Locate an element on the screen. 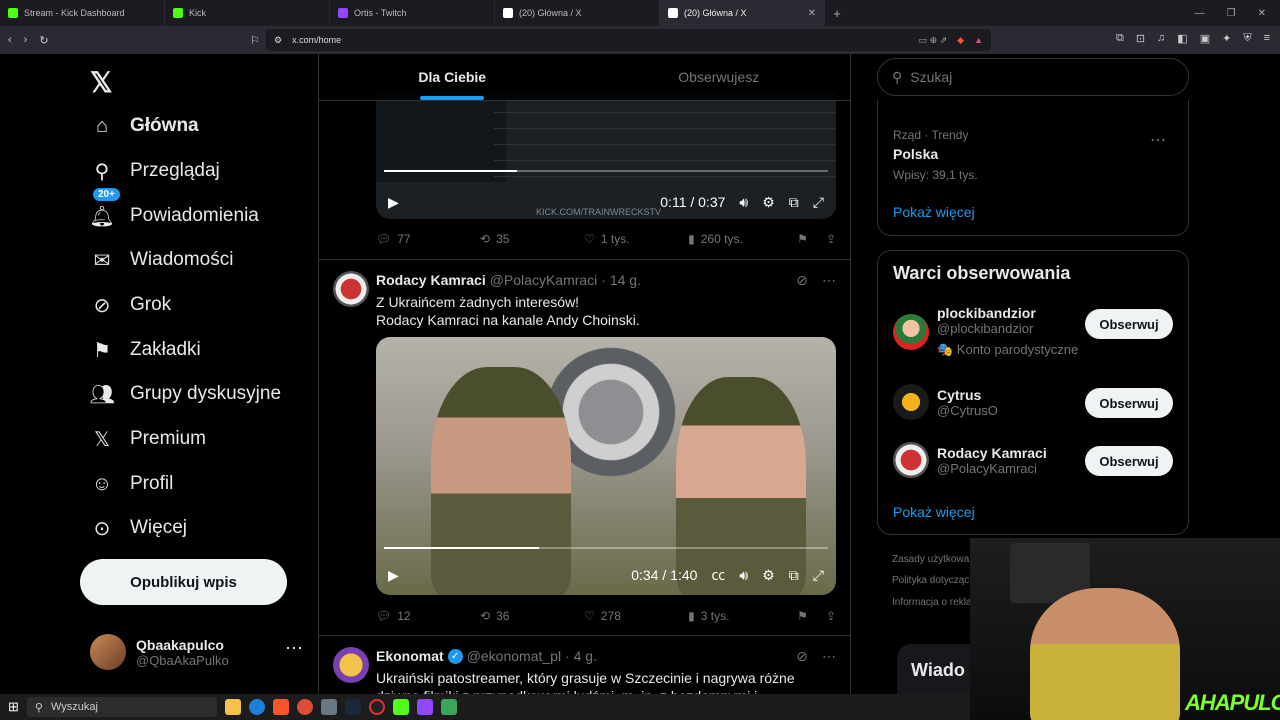 Image resolution: width=1280 pixels, height=720 pixels. brave-shield-icon: ◆ is located at coordinates (960, 40).